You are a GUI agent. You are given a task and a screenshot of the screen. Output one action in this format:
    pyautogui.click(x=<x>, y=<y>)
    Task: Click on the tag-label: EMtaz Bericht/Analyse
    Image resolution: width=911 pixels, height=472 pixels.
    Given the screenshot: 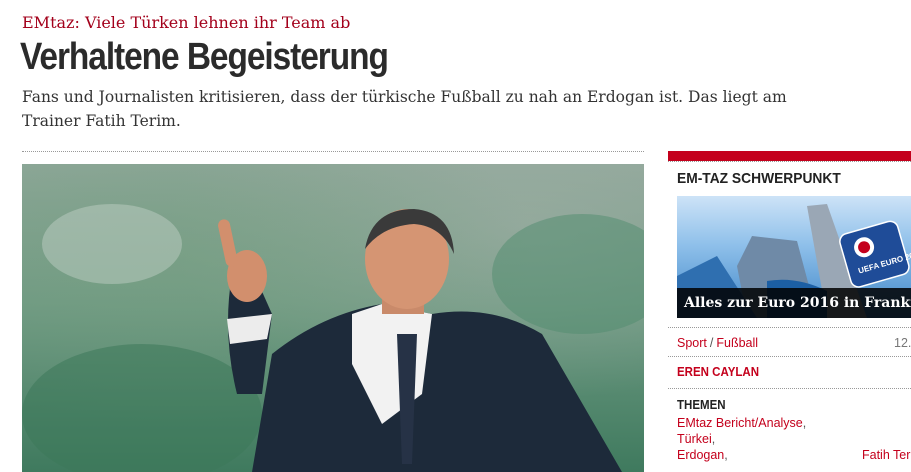 What is the action you would take?
    pyautogui.click(x=740, y=423)
    